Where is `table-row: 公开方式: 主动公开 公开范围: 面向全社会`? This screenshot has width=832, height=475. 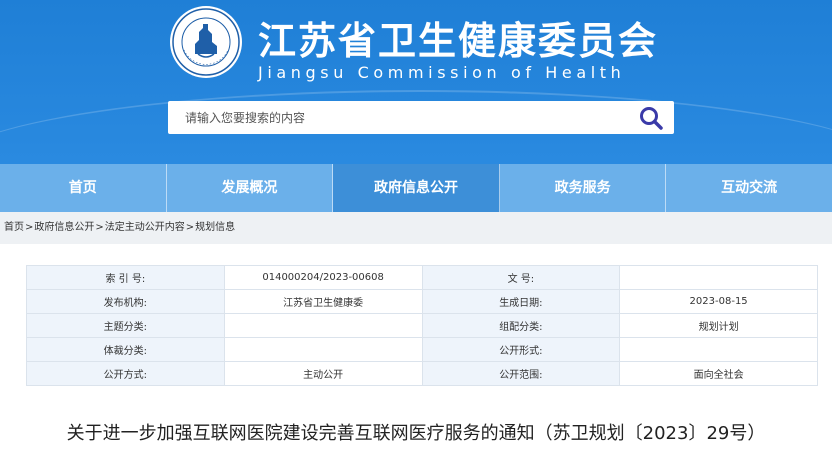 table-row: 公开方式: 主动公开 公开范围: 面向全社会 is located at coordinates (422, 373).